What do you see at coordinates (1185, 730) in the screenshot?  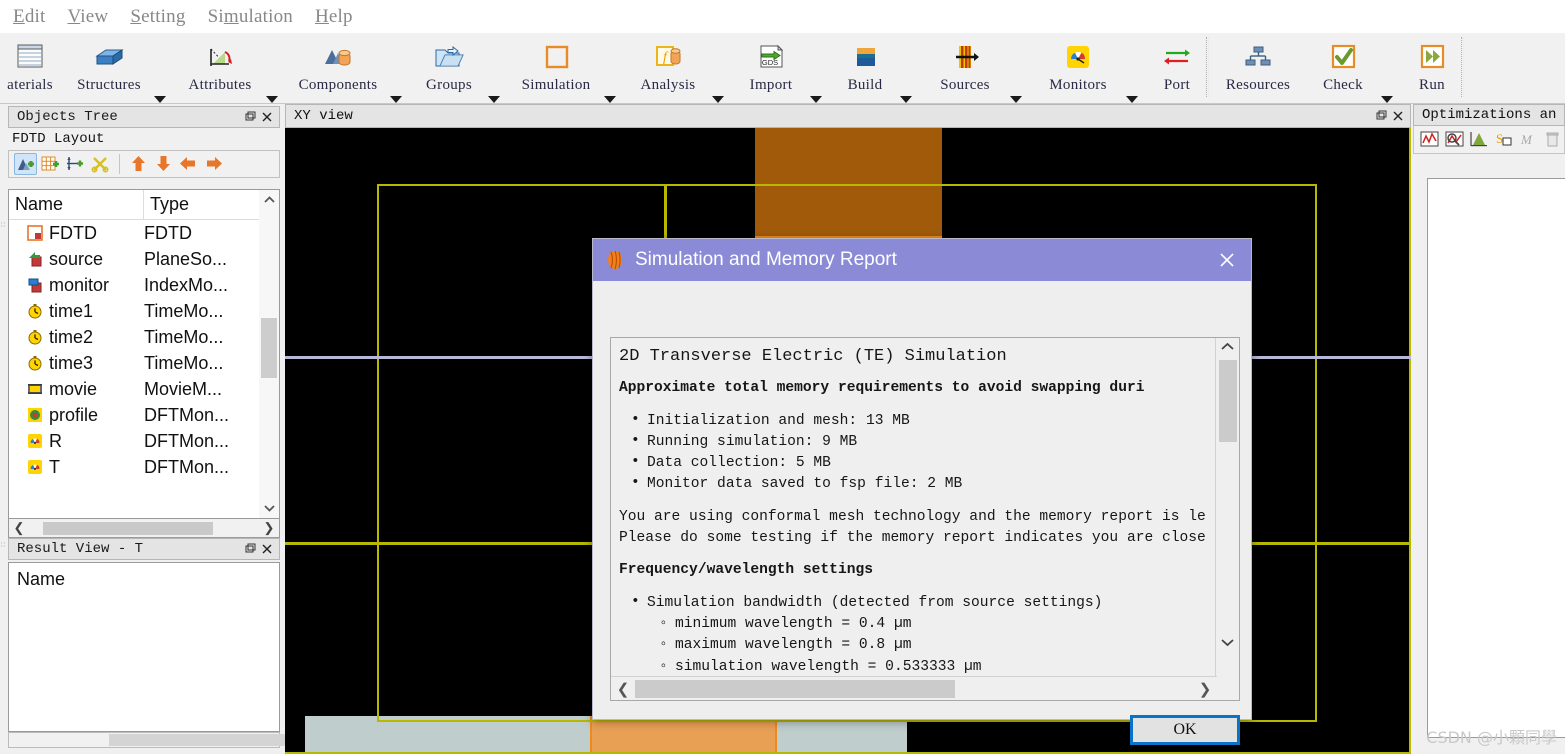 I see `ok-button: OK` at bounding box center [1185, 730].